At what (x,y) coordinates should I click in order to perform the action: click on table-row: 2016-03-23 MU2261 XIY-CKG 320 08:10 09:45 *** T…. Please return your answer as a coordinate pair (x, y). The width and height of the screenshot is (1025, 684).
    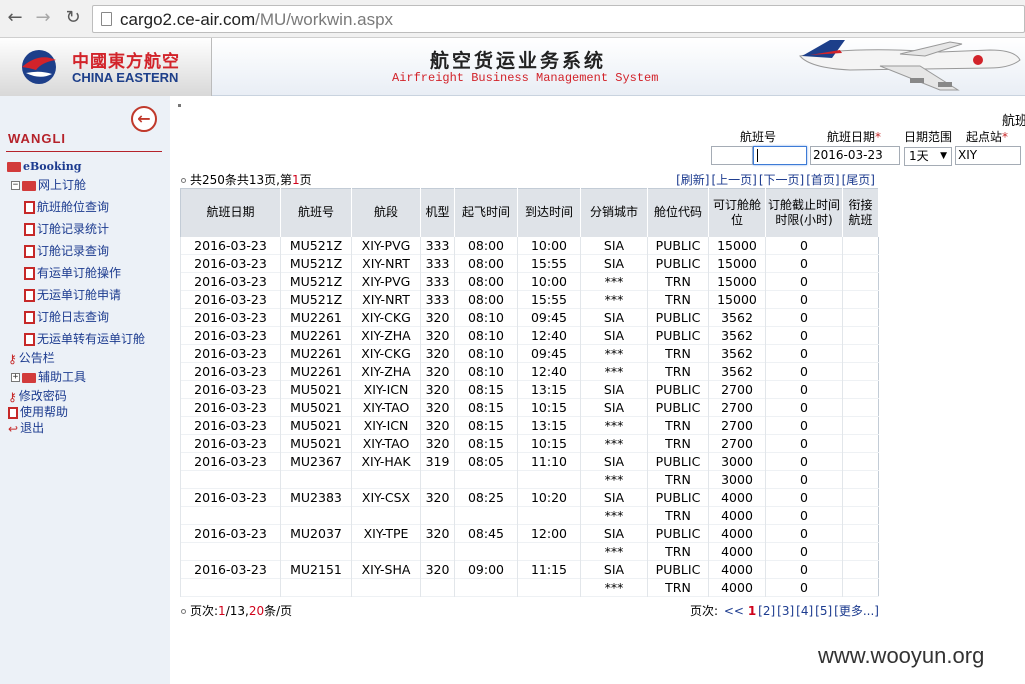
    Looking at the image, I should click on (529, 353).